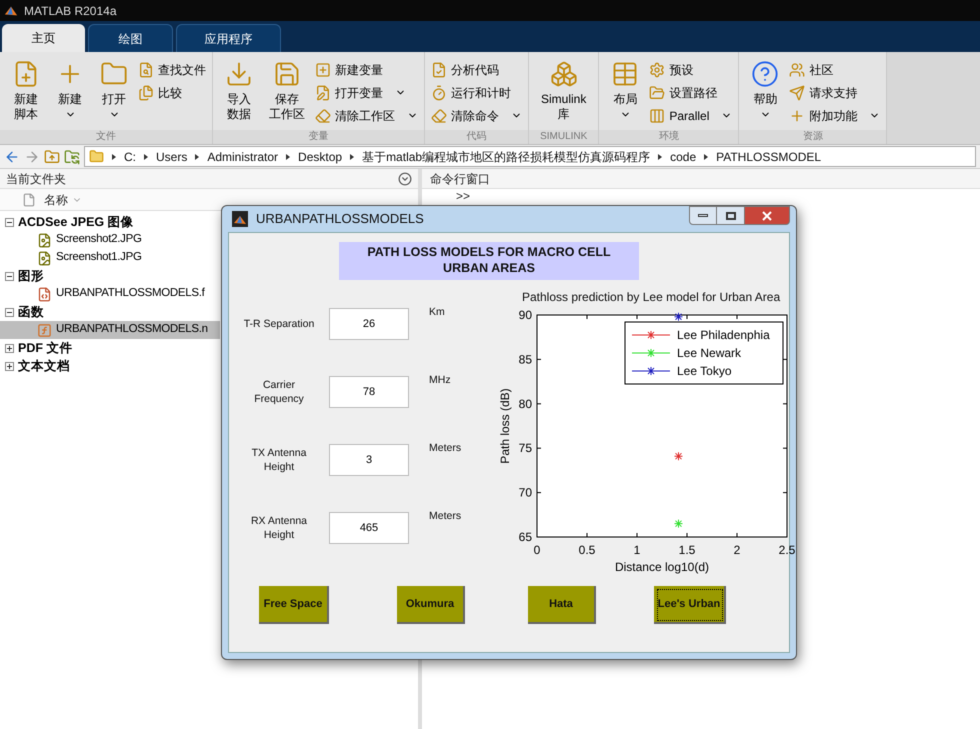  Describe the element at coordinates (12, 156) in the screenshot. I see `back-arrow-icon` at that location.